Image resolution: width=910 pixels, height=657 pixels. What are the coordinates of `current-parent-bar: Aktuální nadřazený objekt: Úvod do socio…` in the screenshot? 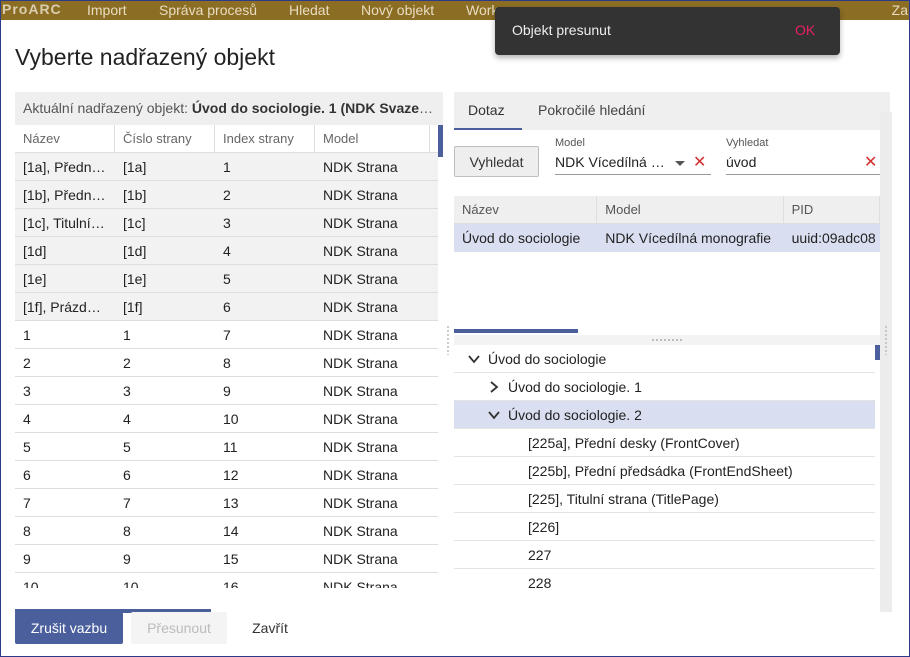 It's located at (229, 108).